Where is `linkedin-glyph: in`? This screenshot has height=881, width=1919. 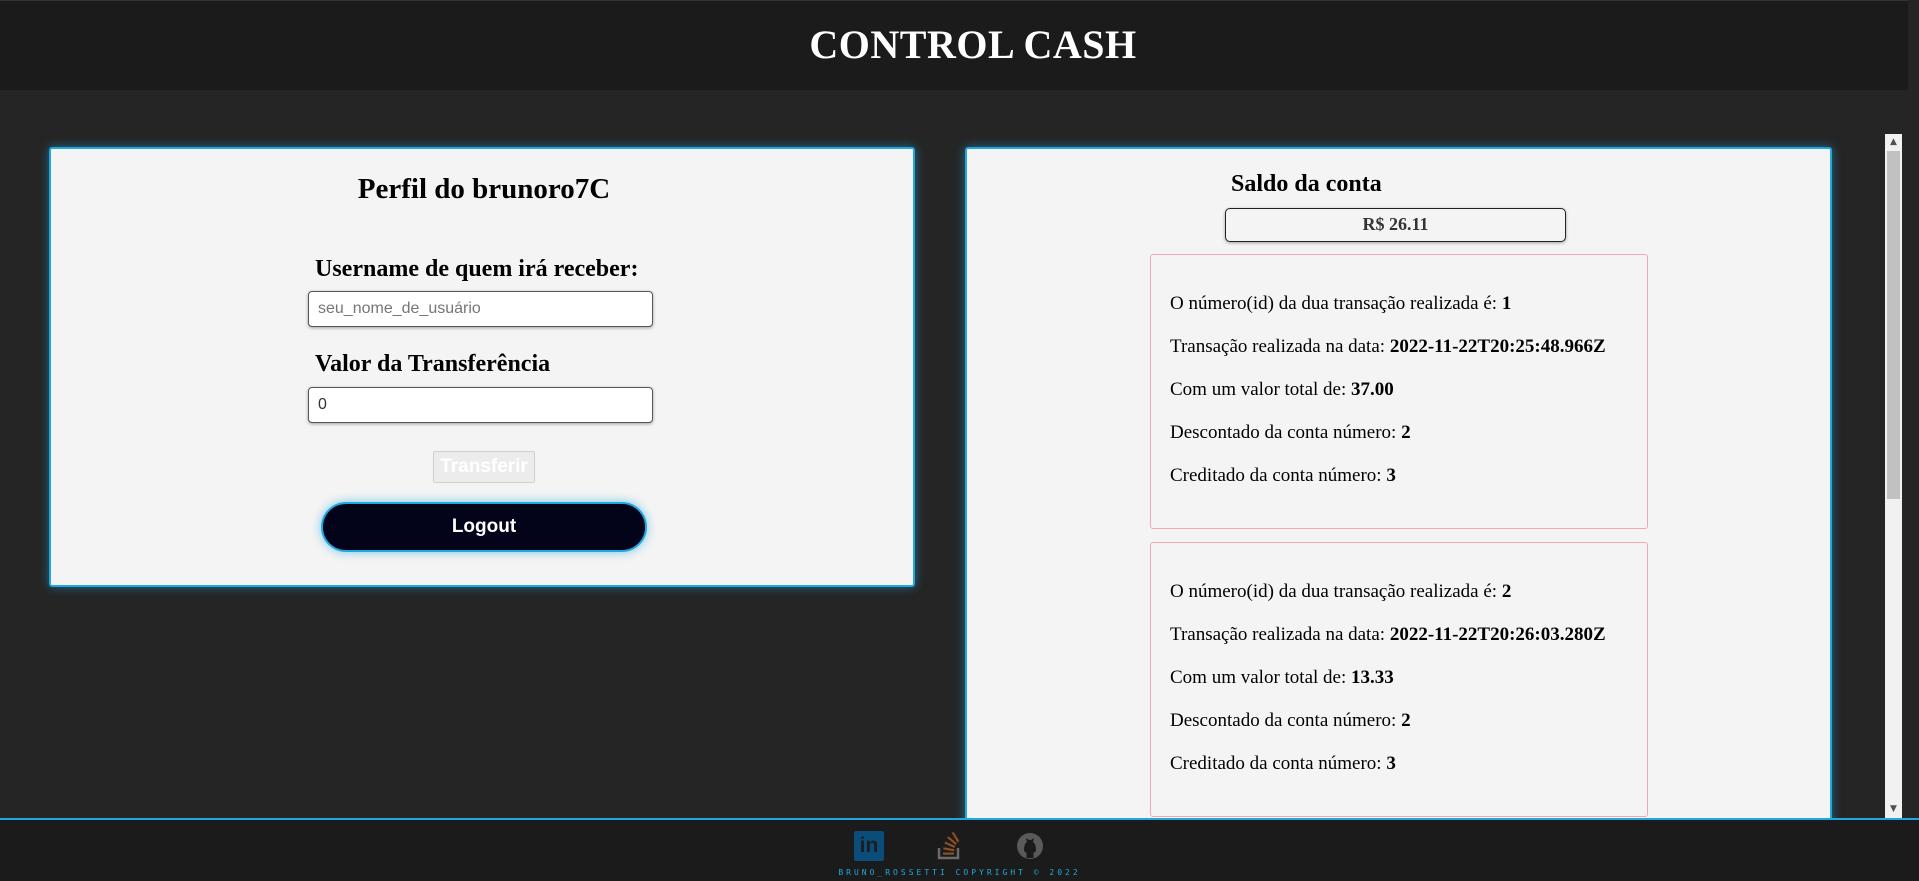 linkedin-glyph: in is located at coordinates (869, 845).